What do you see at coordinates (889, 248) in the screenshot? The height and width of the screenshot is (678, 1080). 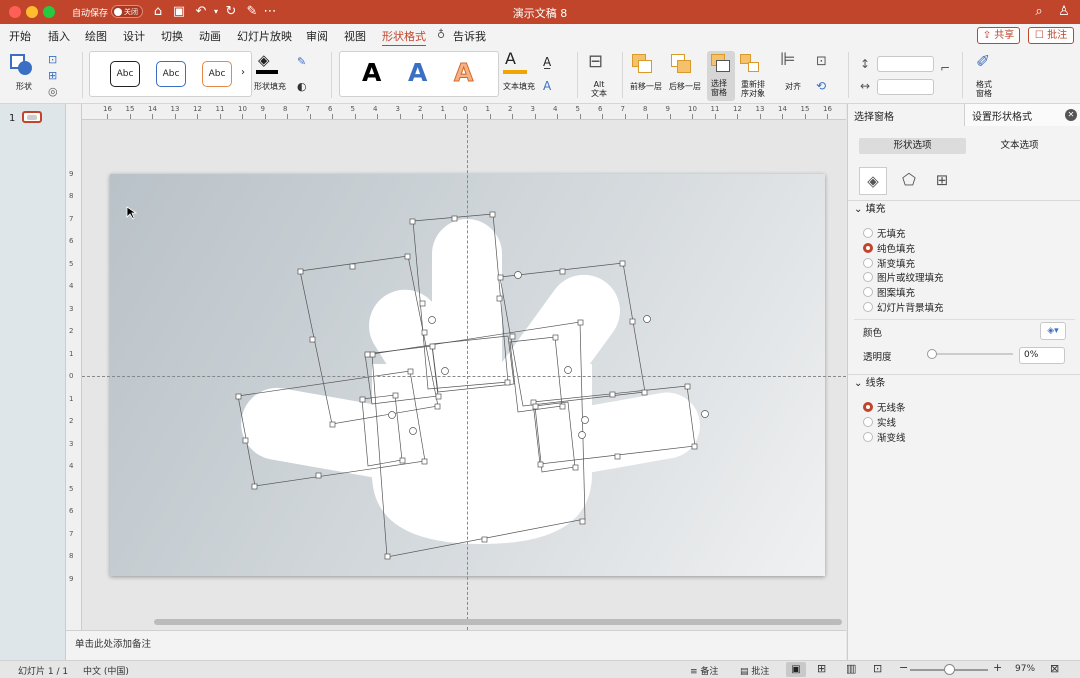 I see `fill-option-solid: 纯色填充` at bounding box center [889, 248].